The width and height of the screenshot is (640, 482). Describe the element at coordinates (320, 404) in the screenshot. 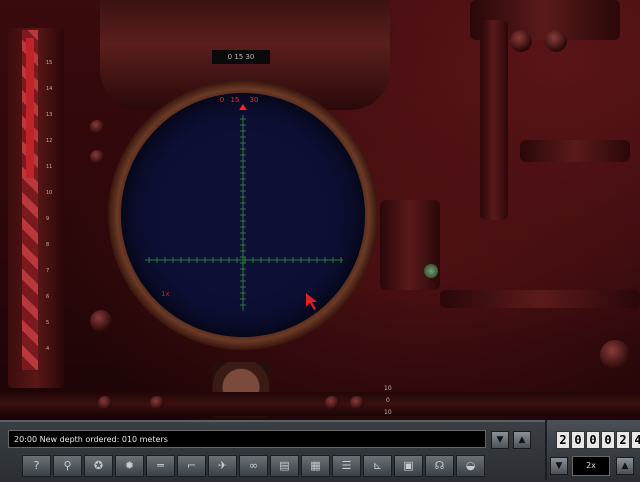

I see `handrail` at that location.